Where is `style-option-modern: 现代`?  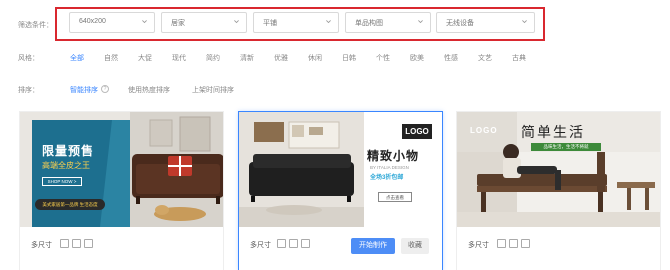 style-option-modern: 现代 is located at coordinates (179, 58).